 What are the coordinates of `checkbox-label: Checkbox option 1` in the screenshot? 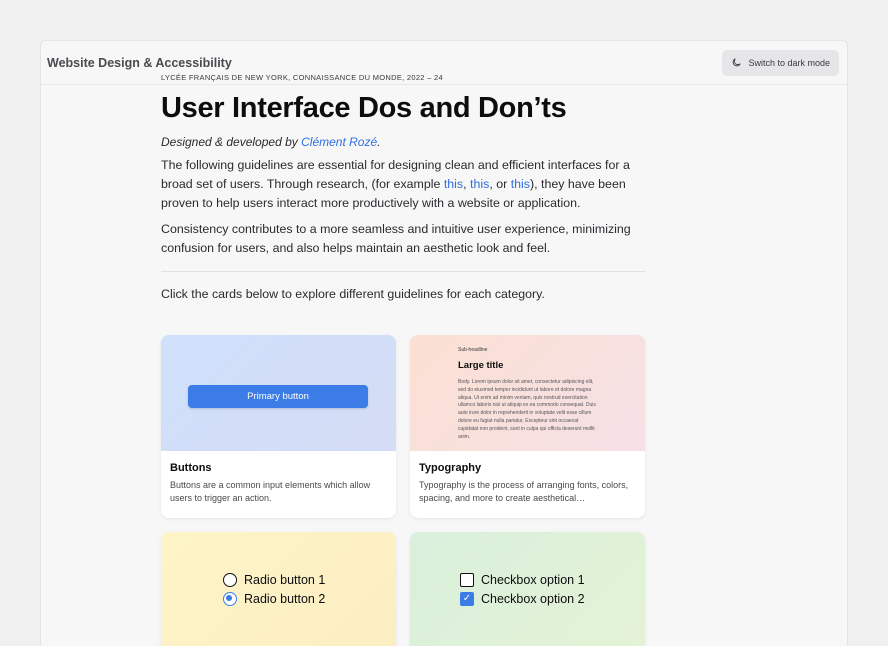 It's located at (533, 580).